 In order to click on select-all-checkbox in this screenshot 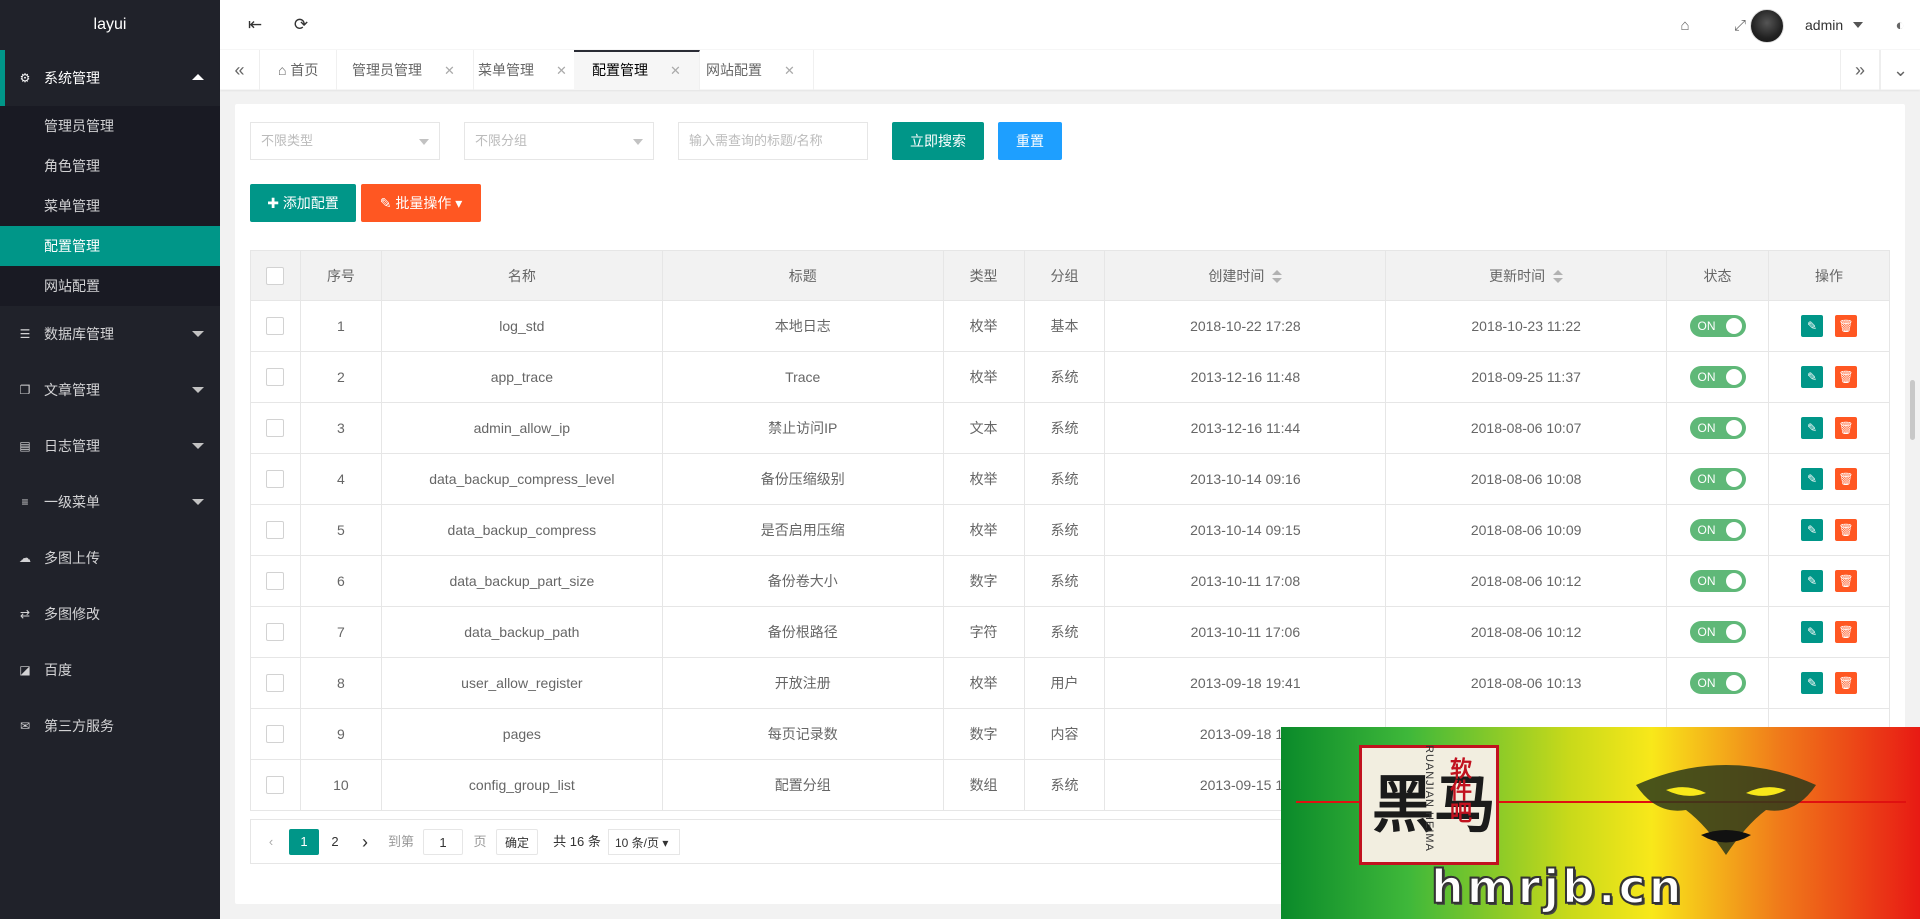, I will do `click(275, 275)`.